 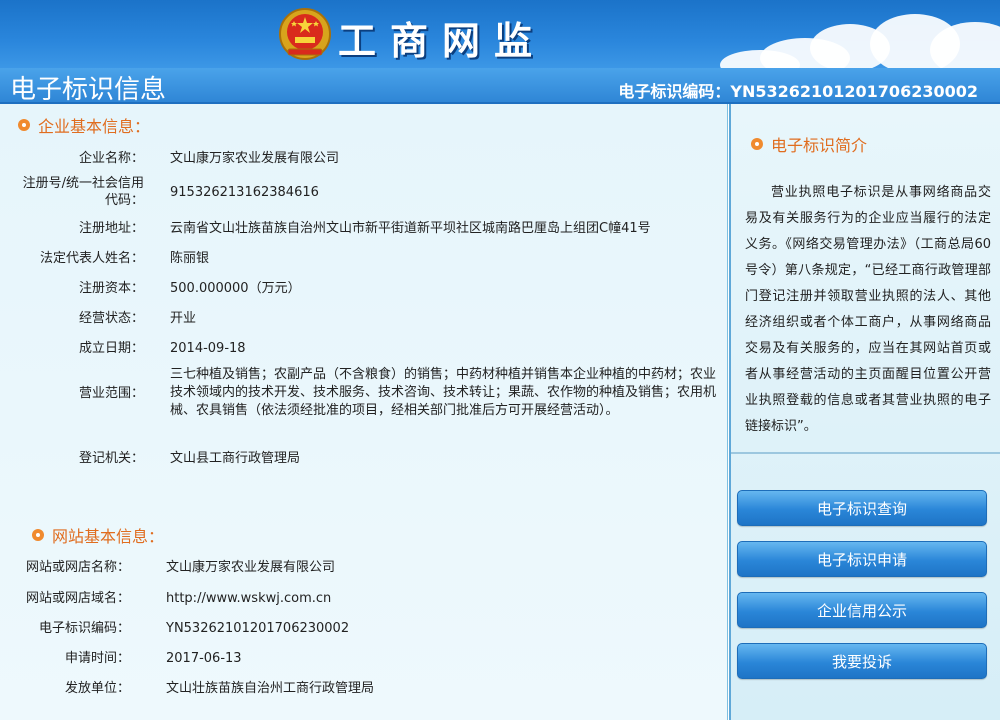 I want to click on national-emblem-icon, so click(x=305, y=34).